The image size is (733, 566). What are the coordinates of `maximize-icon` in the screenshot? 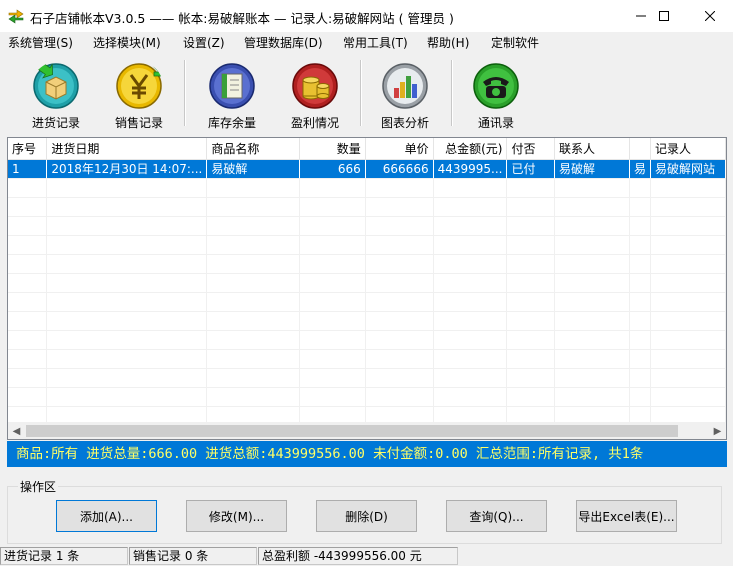 It's located at (664, 16).